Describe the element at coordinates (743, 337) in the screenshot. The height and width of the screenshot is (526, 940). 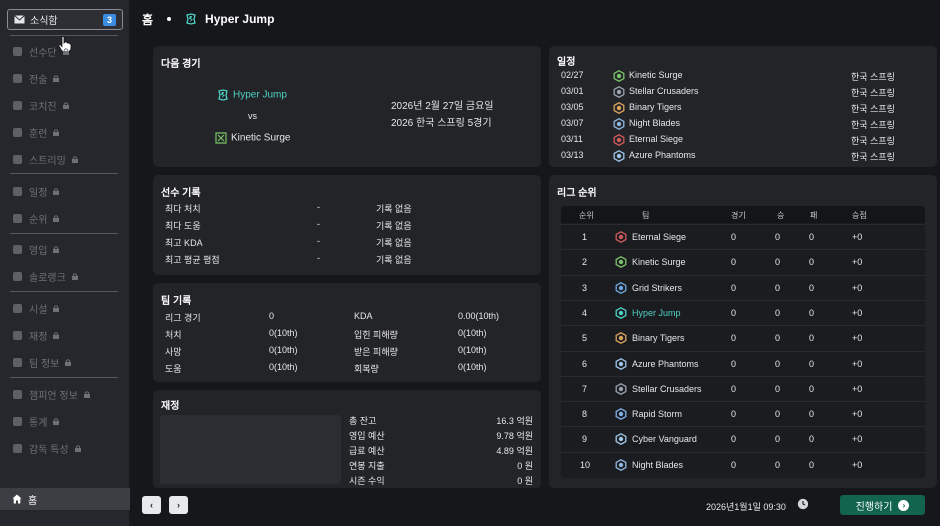
I see `table-row: 5 Binary Tigers 0 0 0 +0` at that location.